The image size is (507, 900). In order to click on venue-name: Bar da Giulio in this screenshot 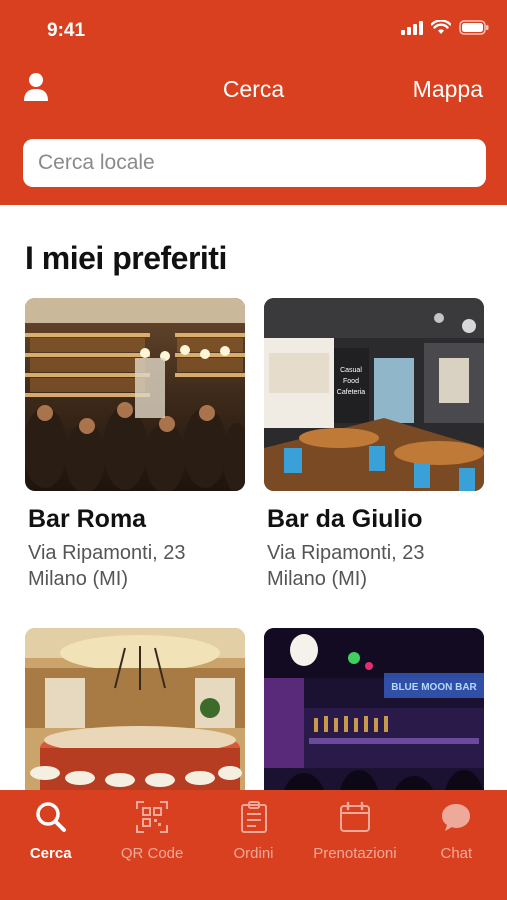, I will do `click(345, 519)`.